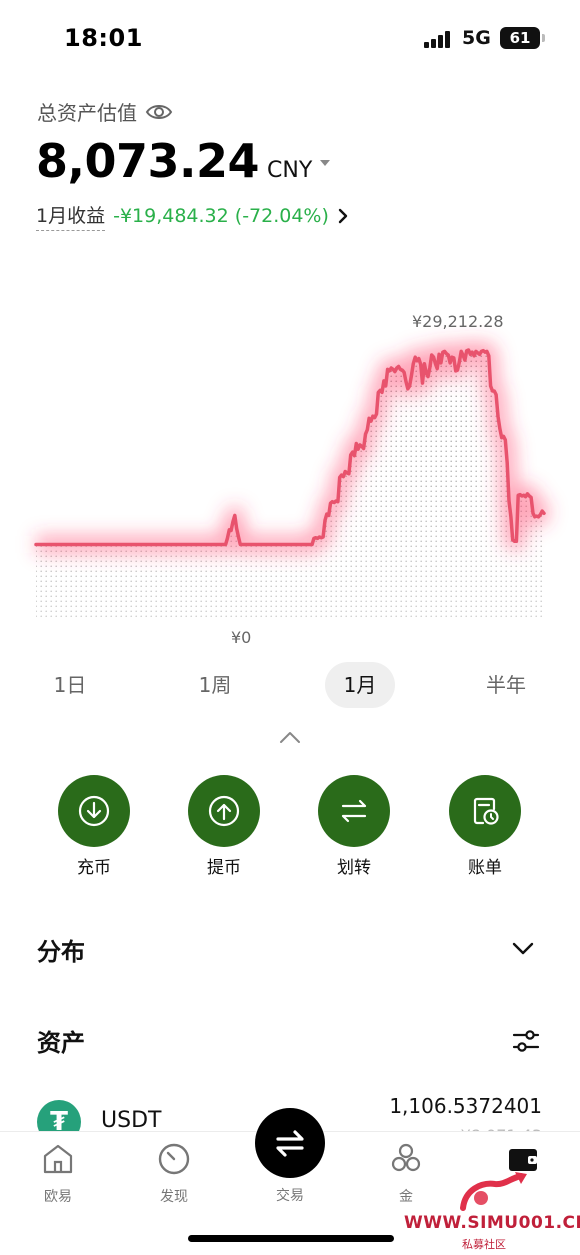 The width and height of the screenshot is (580, 1255). I want to click on total-asset-label-text: 总资产估值, so click(87, 113).